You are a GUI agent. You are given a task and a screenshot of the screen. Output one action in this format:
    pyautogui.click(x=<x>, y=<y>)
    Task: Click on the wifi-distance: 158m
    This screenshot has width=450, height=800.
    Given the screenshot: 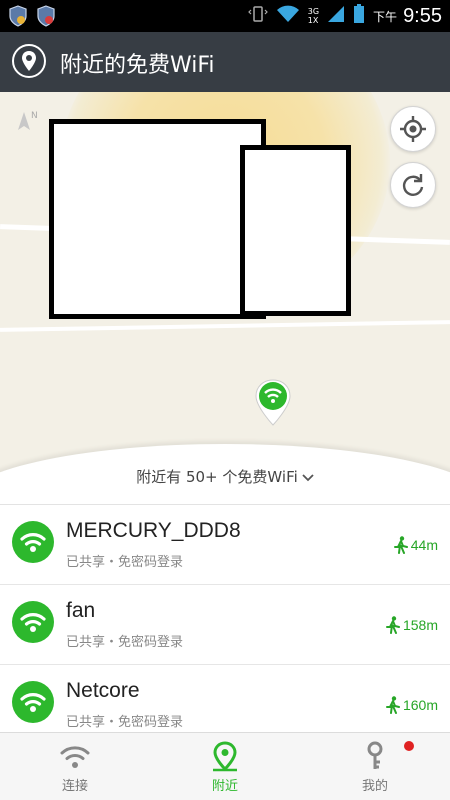 What is the action you would take?
    pyautogui.click(x=411, y=625)
    